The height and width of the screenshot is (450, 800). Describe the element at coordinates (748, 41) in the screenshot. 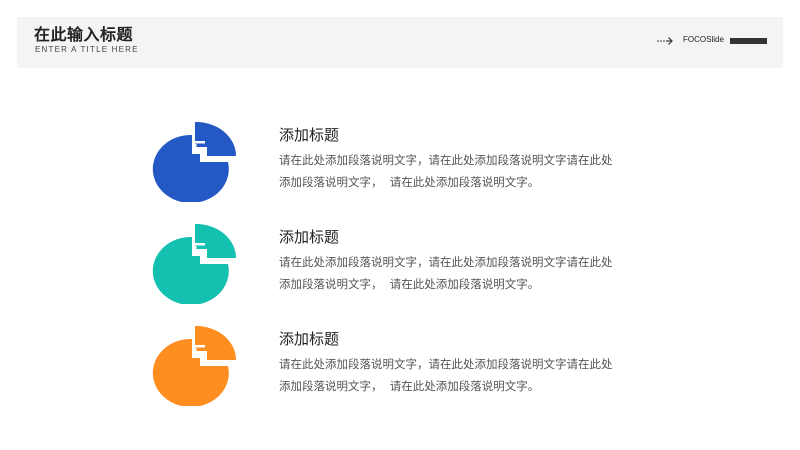

I see `brand-bar` at that location.